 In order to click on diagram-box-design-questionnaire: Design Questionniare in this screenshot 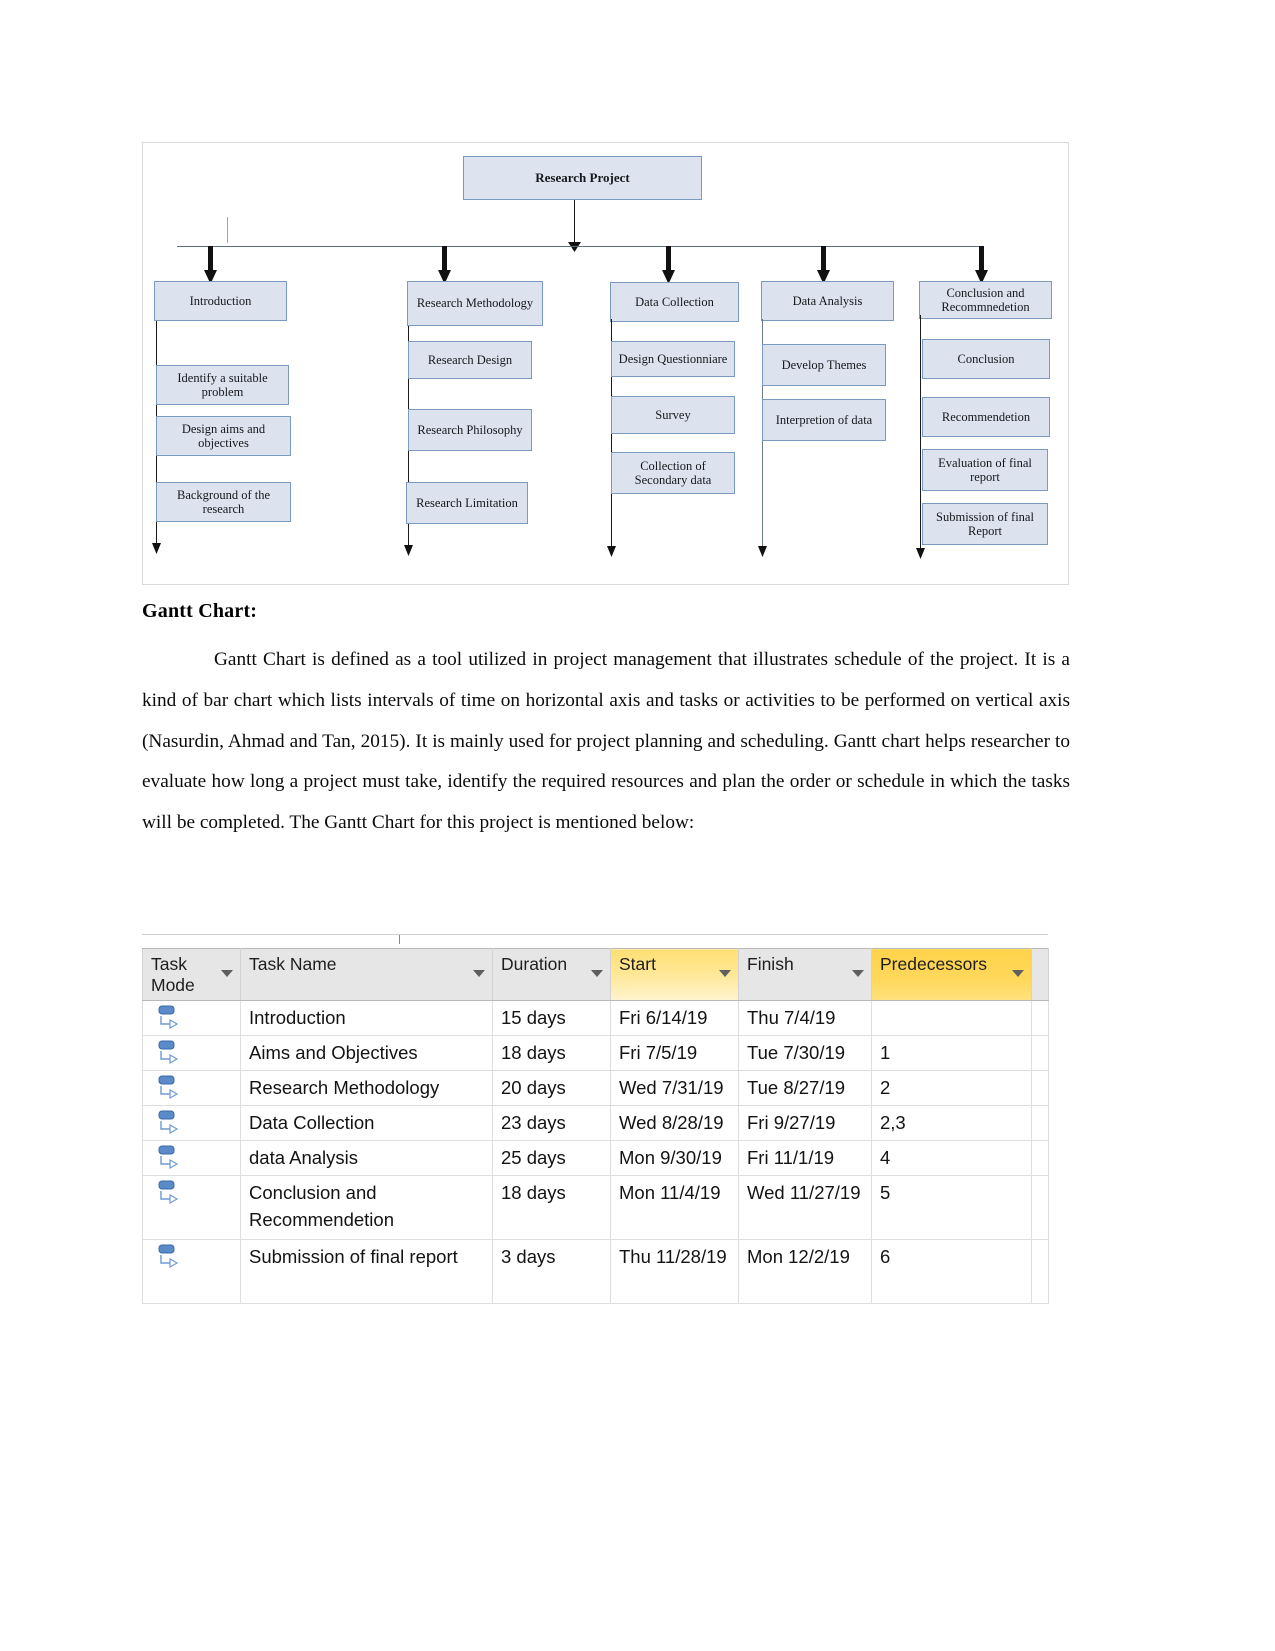, I will do `click(673, 359)`.